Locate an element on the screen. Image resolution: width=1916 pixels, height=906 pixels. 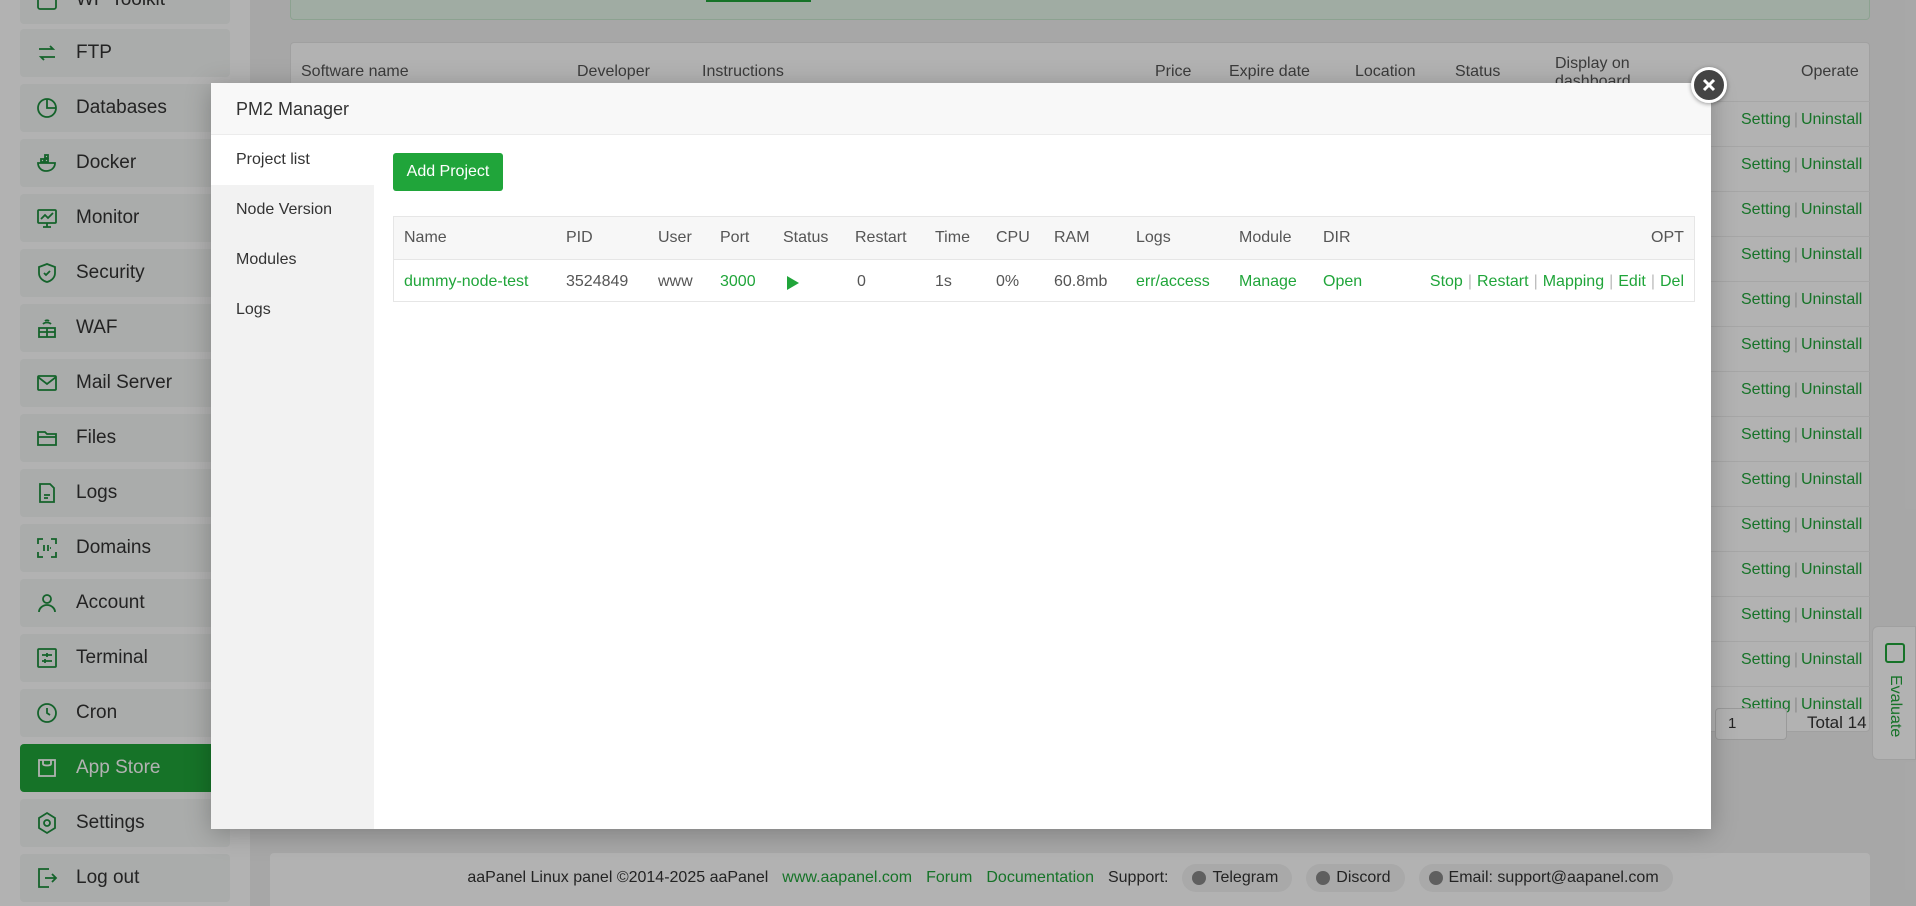
col-ram: RAM is located at coordinates (1072, 237).